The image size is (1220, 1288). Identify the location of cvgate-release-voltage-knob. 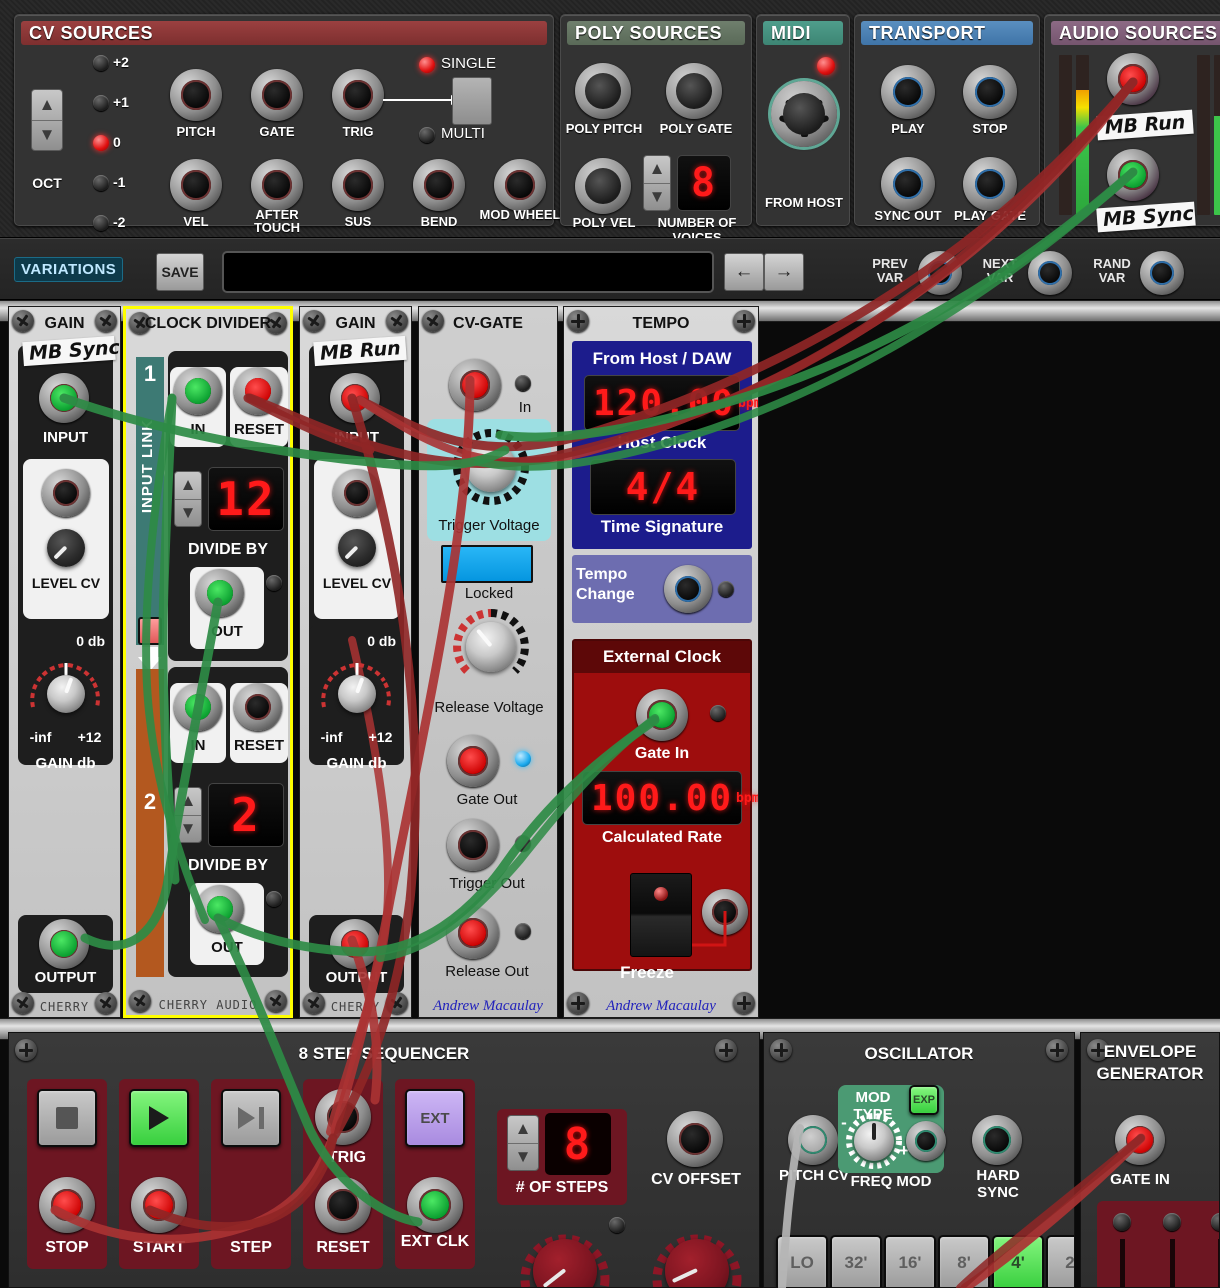
(491, 647).